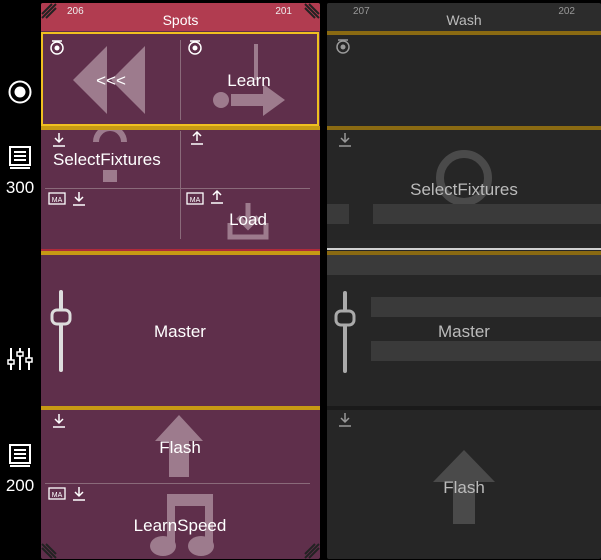 This screenshot has width=601, height=560. What do you see at coordinates (464, 80) in the screenshot?
I see `wash-empty-cell` at bounding box center [464, 80].